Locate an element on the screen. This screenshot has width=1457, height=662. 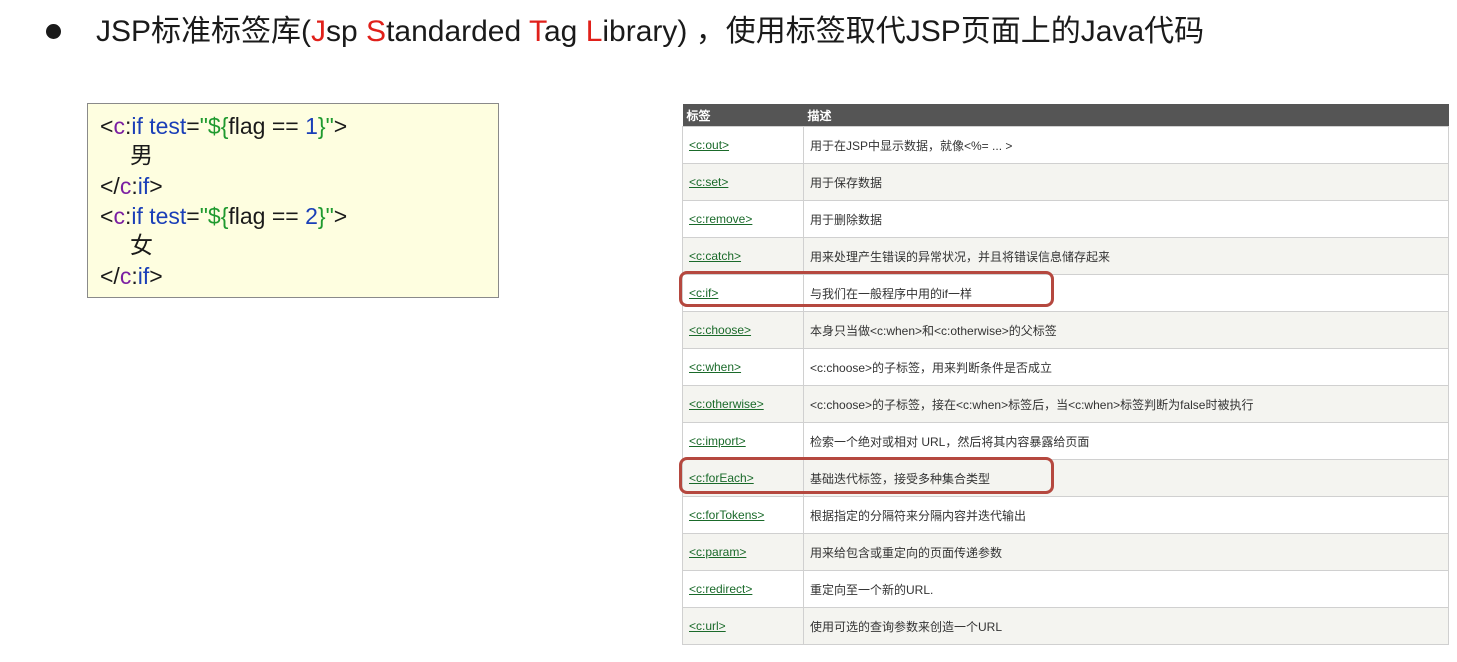
table-row: <c:when> <c:choose>的子标签，用来判断条件是否成立 is located at coordinates (1065, 367).